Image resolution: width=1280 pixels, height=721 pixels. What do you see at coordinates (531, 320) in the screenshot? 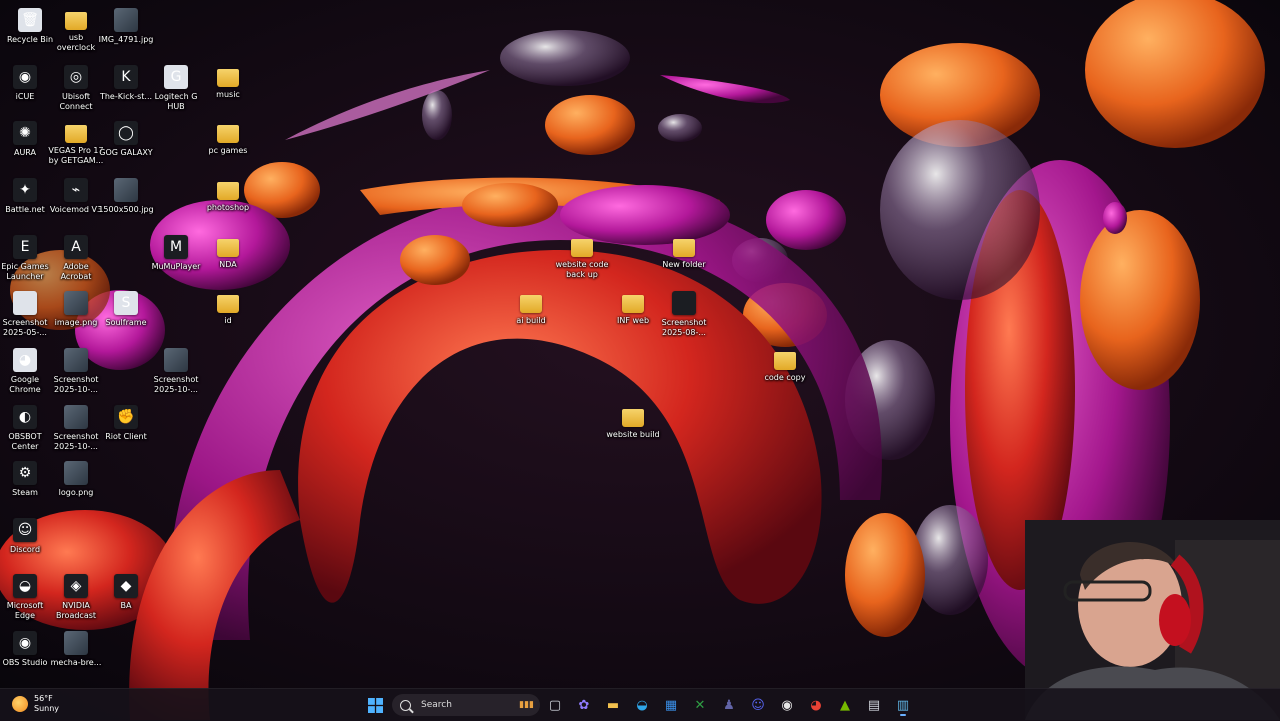
I see `desktop-icon-label: ai build` at bounding box center [531, 320].